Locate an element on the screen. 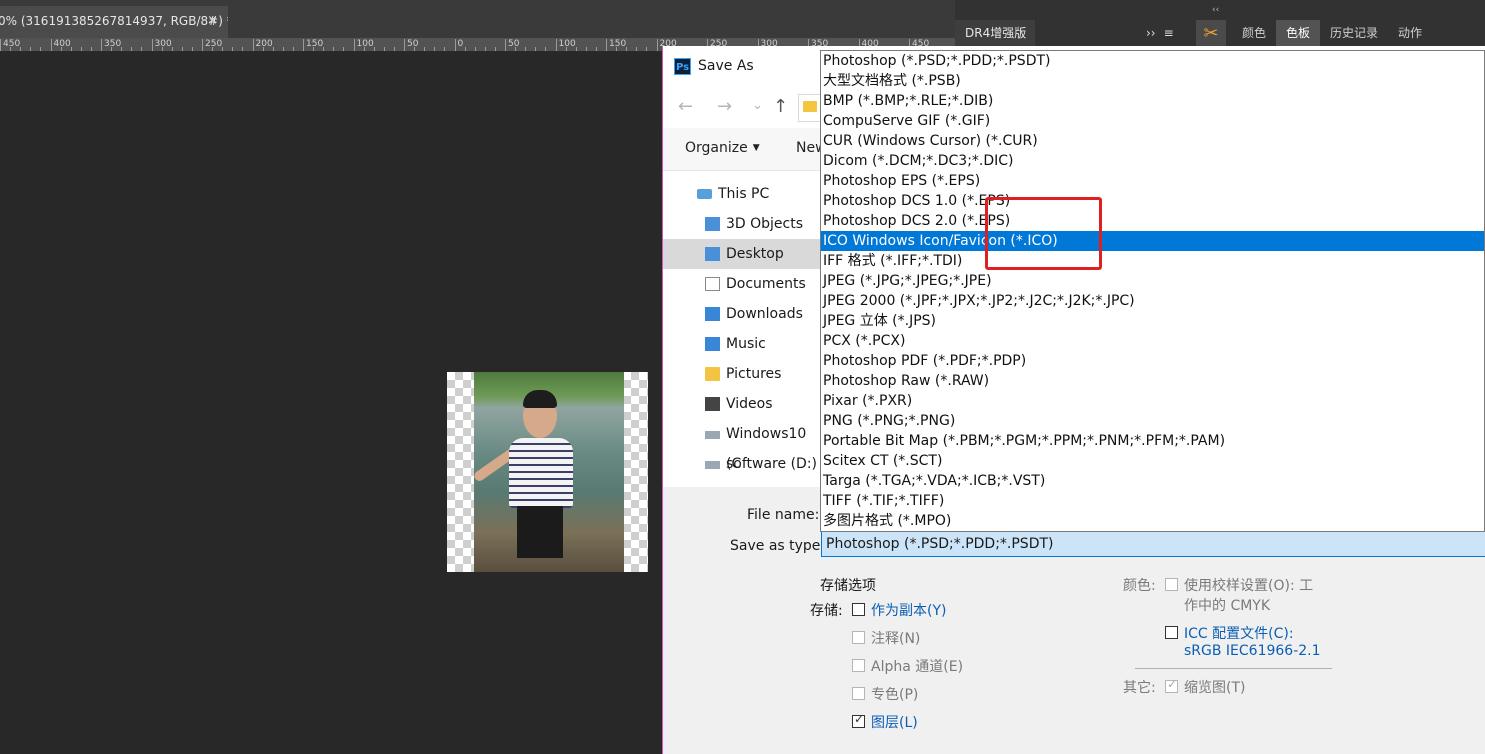 This screenshot has width=1485, height=754. file-type-option: Photoshop DCS 2.0 (*.EPS) is located at coordinates (1152, 221).